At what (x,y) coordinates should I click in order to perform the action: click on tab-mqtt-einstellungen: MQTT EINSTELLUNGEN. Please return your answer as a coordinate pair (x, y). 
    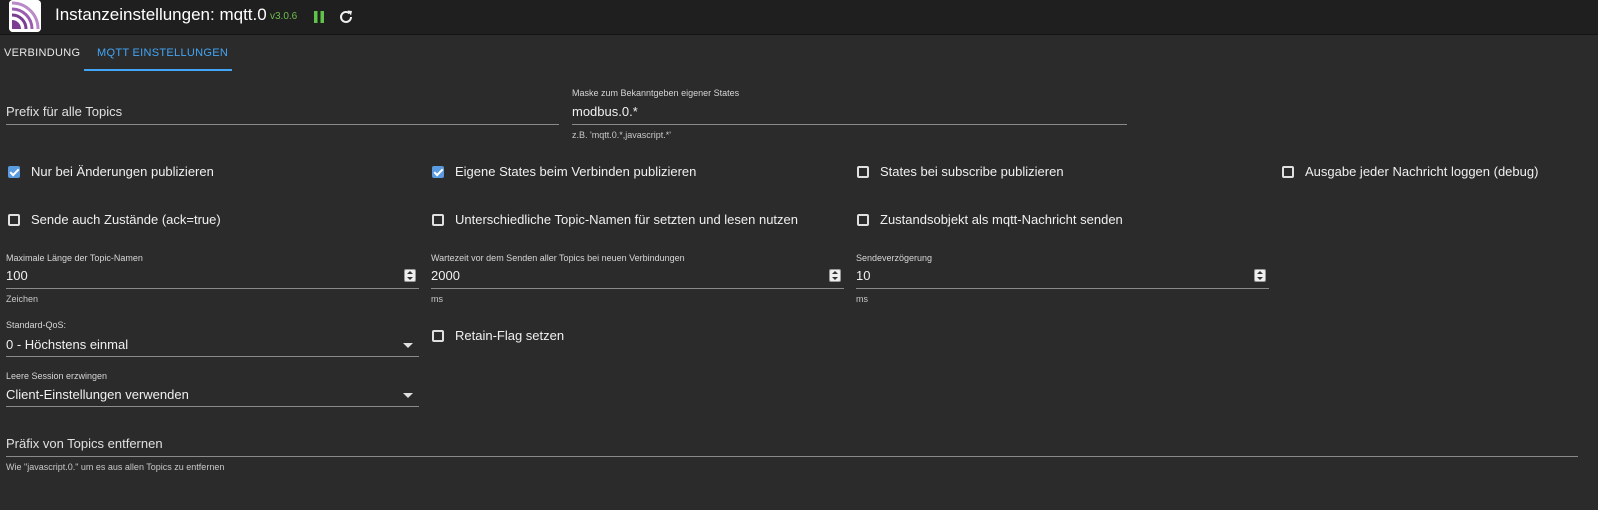
    Looking at the image, I should click on (162, 53).